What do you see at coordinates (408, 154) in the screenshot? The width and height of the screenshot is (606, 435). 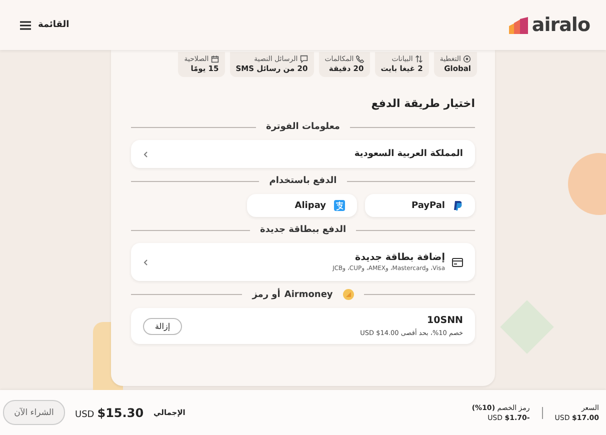 I see `country-name: المملكة العربية السعودية` at bounding box center [408, 154].